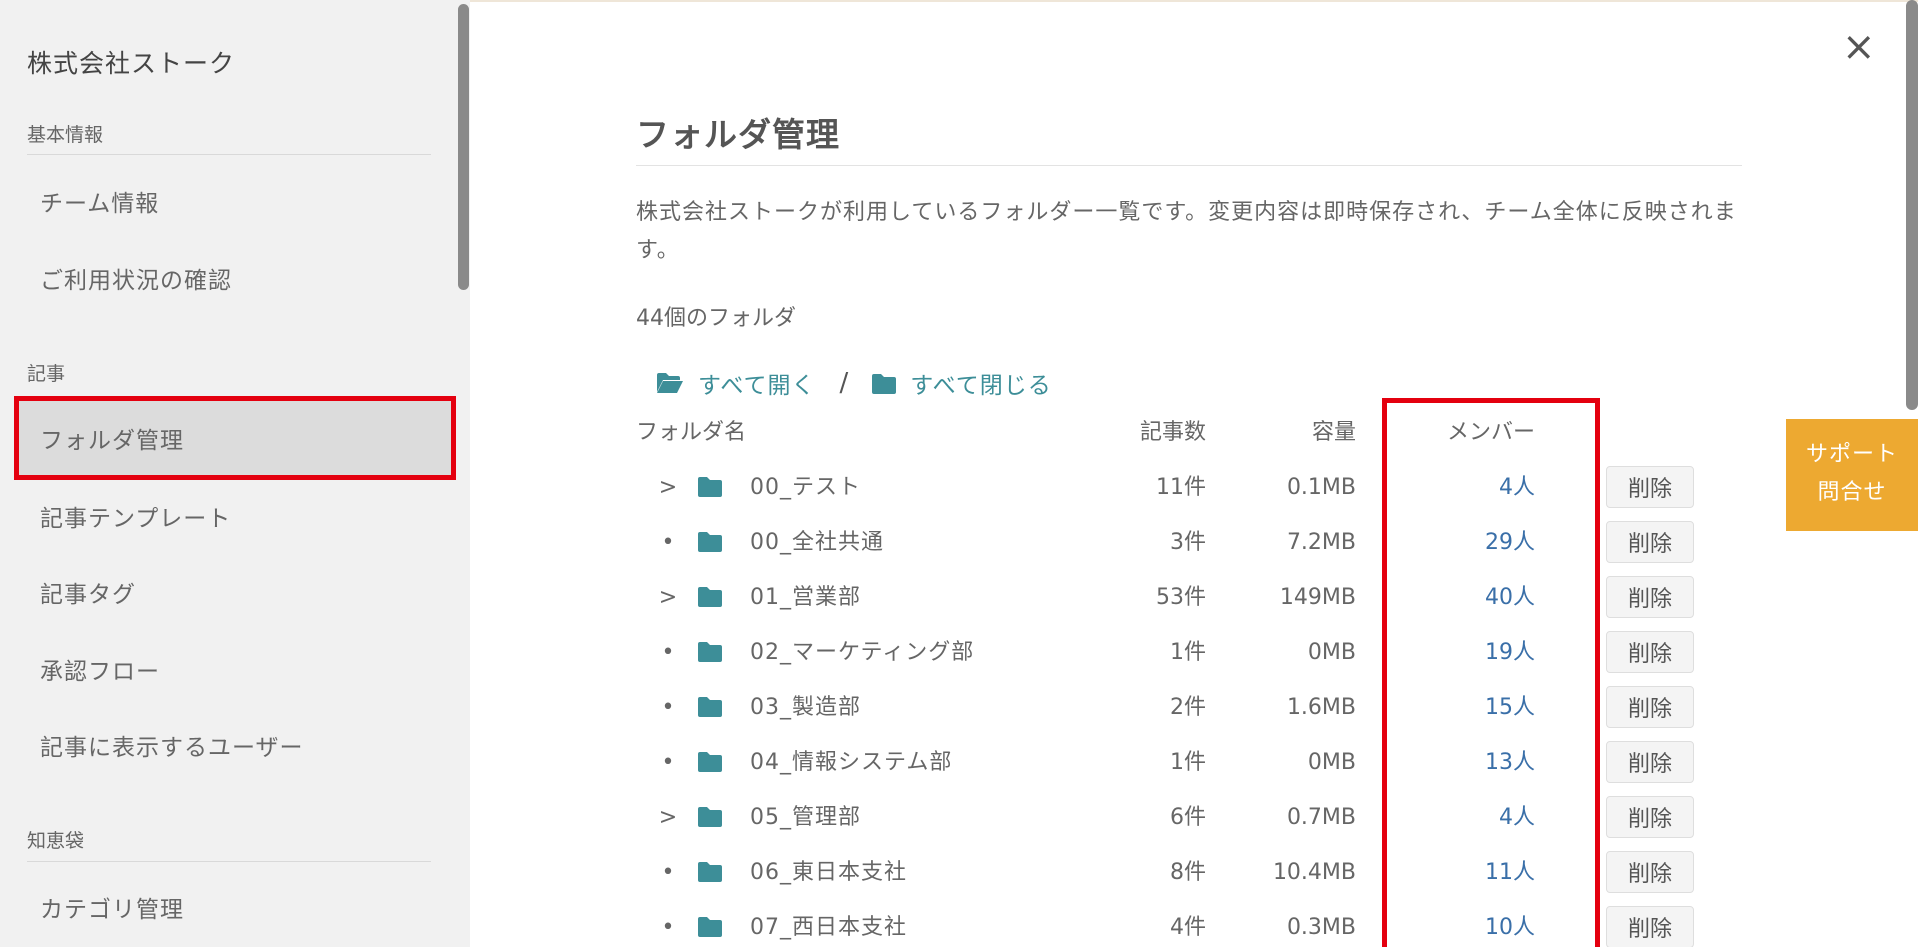 This screenshot has height=947, width=1918. What do you see at coordinates (1188, 542) in the screenshot?
I see `article-count: 3件` at bounding box center [1188, 542].